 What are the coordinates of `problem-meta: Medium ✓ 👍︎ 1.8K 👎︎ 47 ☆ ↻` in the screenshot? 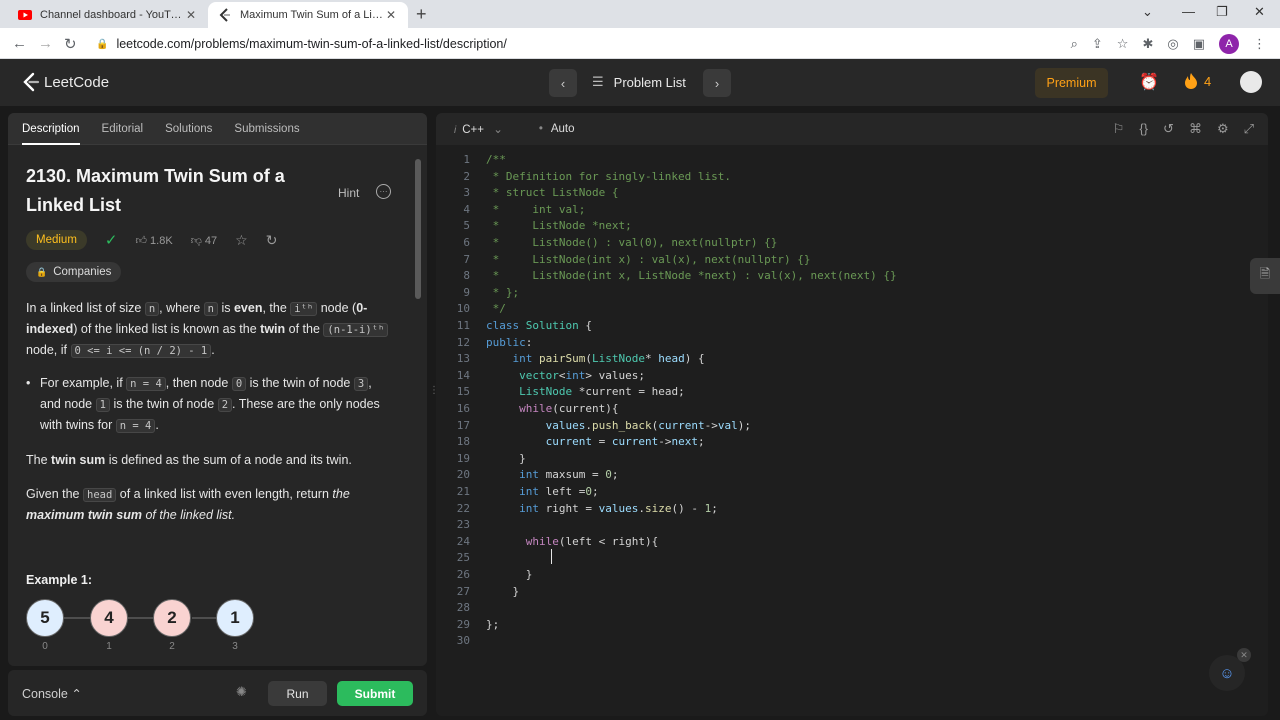 It's located at (210, 240).